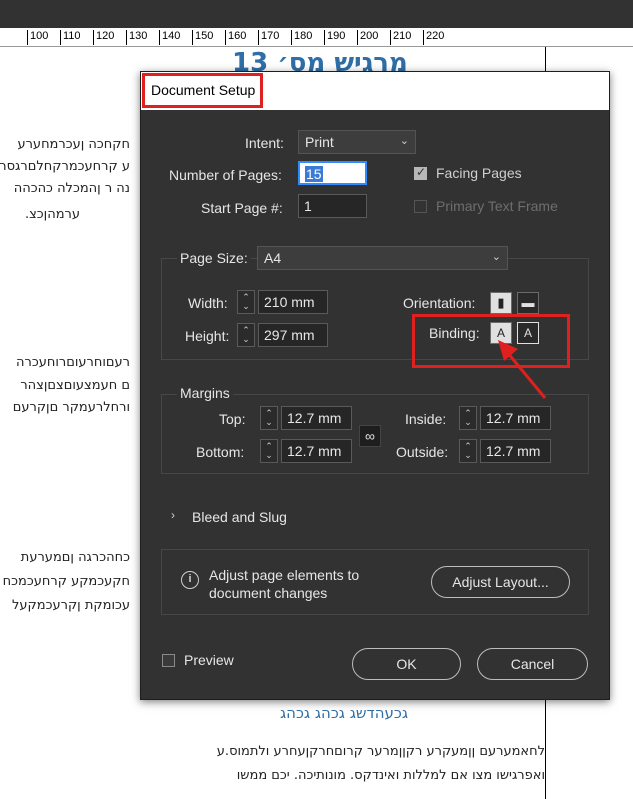 The height and width of the screenshot is (799, 633). I want to click on preview-checkbox, so click(168, 660).